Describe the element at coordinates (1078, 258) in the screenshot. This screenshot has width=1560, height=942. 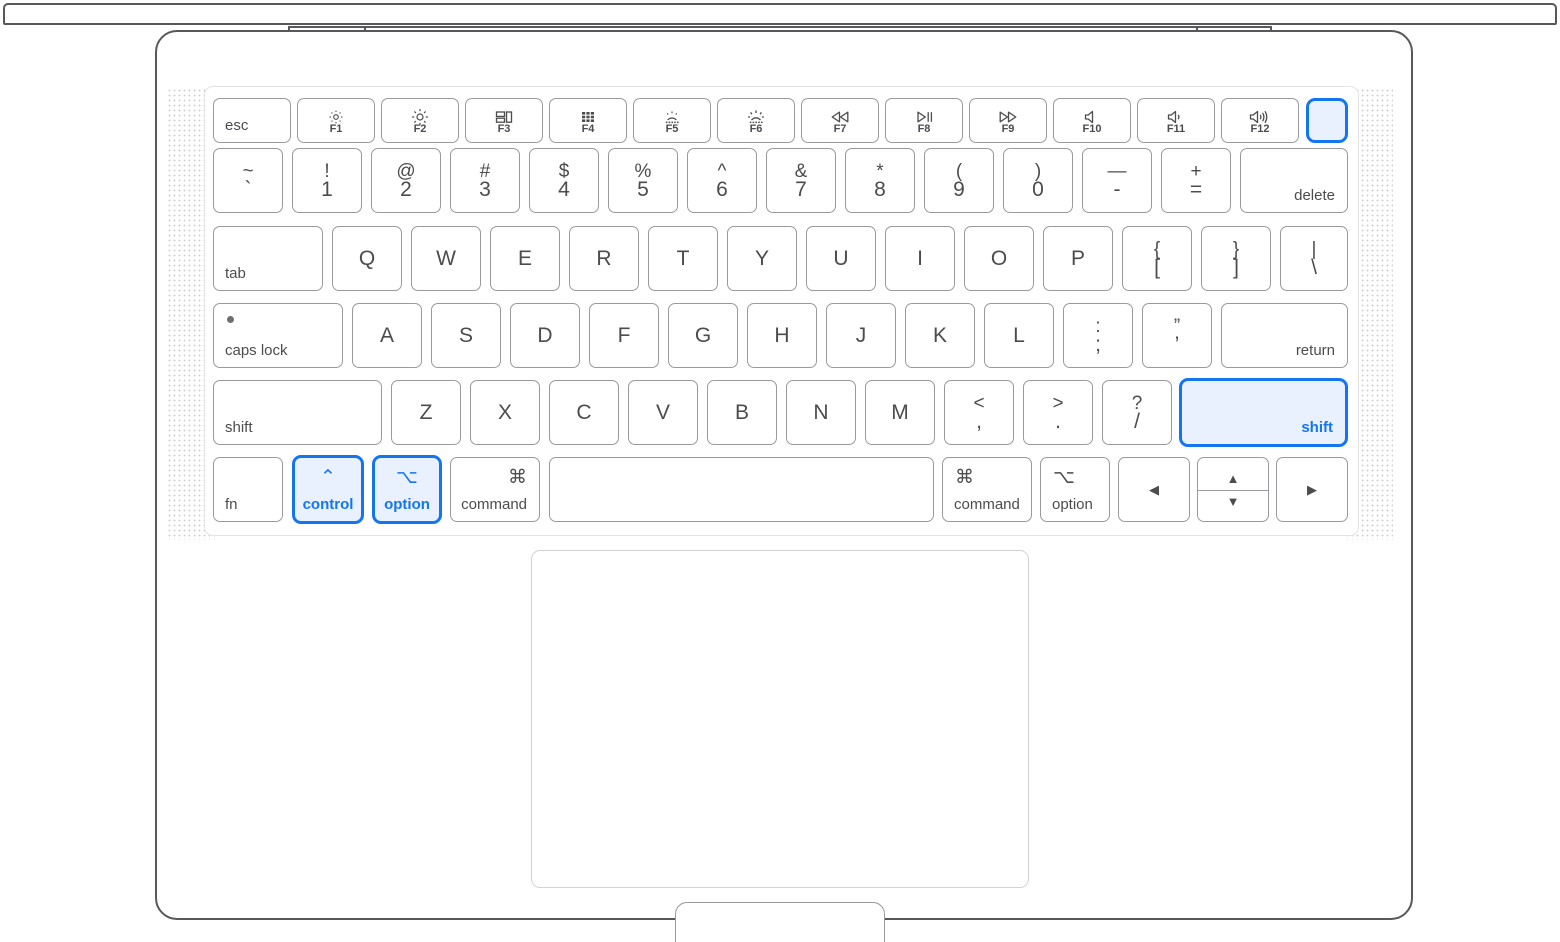
I see `key-p: P` at that location.